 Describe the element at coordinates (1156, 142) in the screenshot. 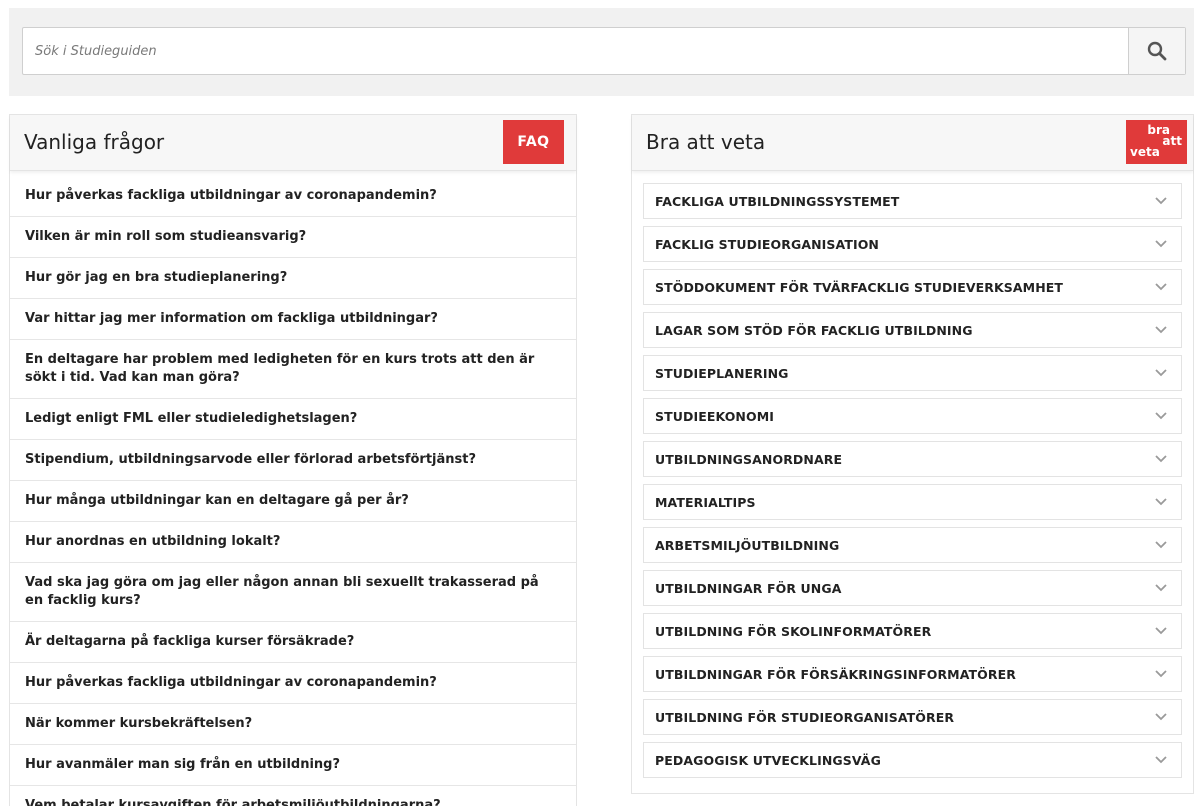

I see `bra-att-veta-badge: bra att veta` at that location.